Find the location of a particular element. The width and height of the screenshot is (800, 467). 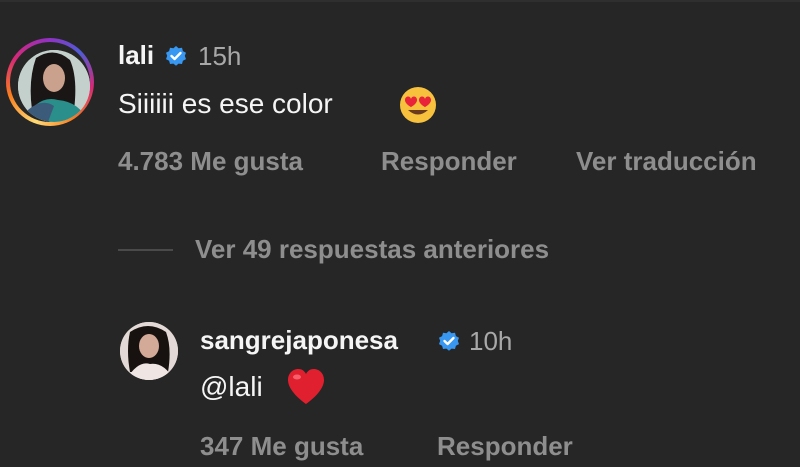

comment-username: lali is located at coordinates (136, 55).